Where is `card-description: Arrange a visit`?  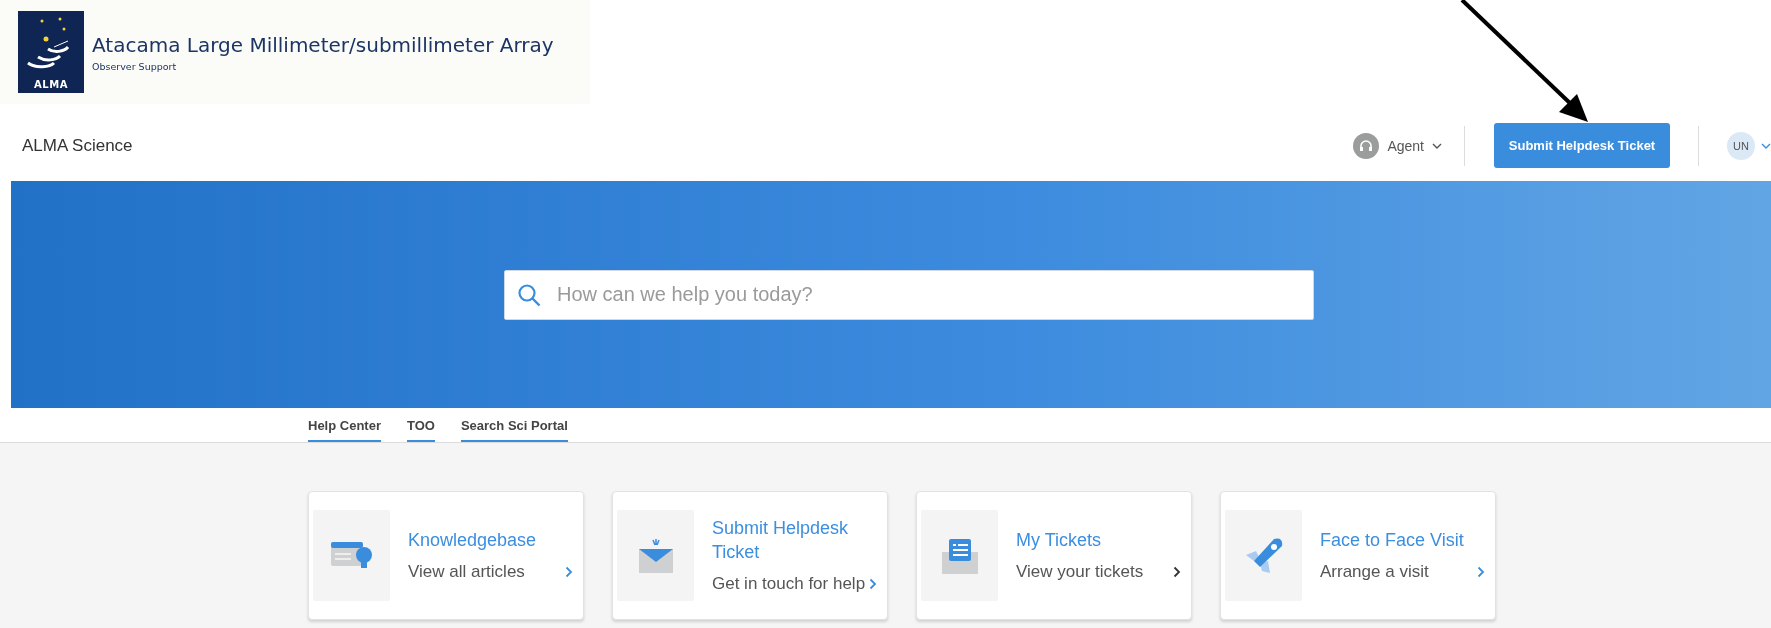
card-description: Arrange a visit is located at coordinates (1374, 572).